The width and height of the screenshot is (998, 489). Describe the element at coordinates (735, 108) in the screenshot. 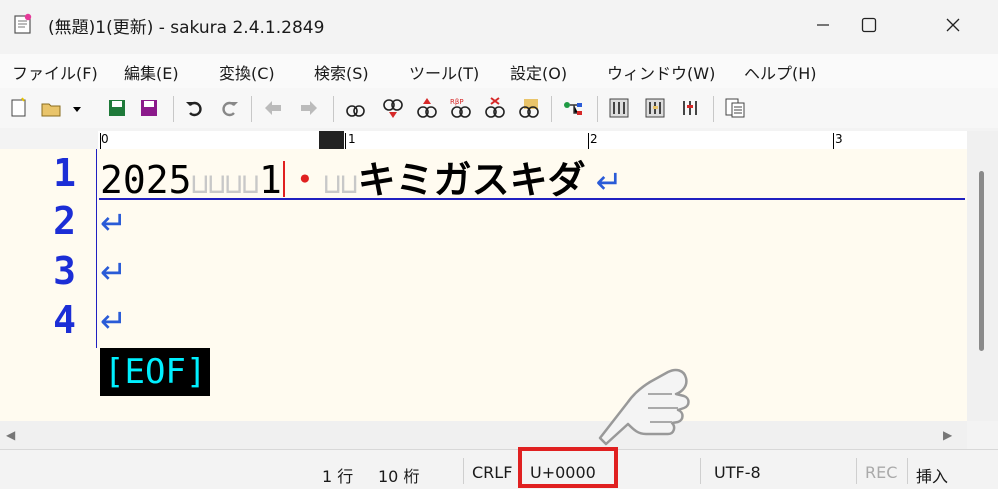

I see `window-list-icon` at that location.